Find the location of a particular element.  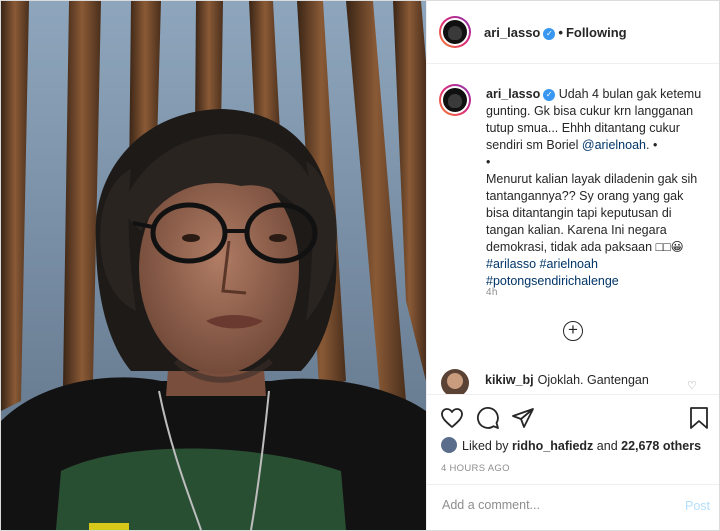

comment-username: kikiw_bj is located at coordinates (509, 380).